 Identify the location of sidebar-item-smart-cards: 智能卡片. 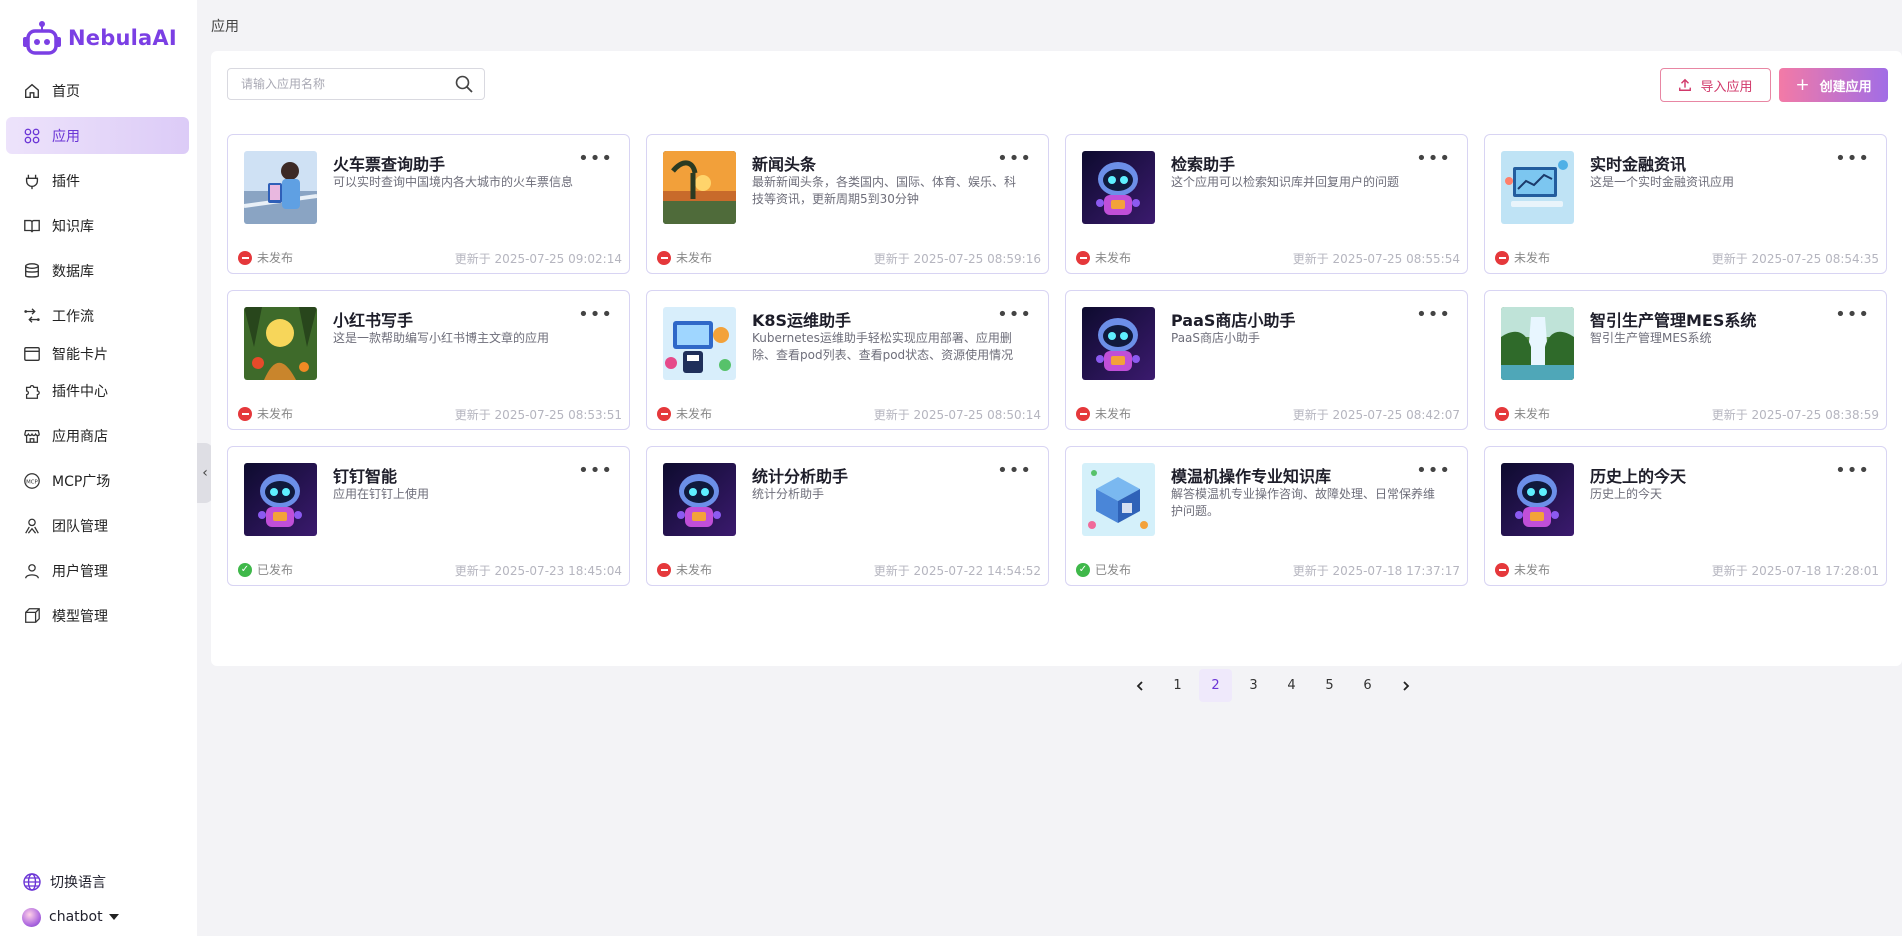
(97, 353).